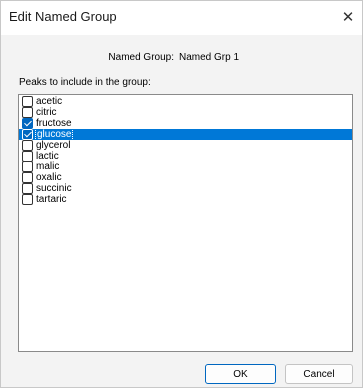  I want to click on ok-button: OK, so click(240, 374).